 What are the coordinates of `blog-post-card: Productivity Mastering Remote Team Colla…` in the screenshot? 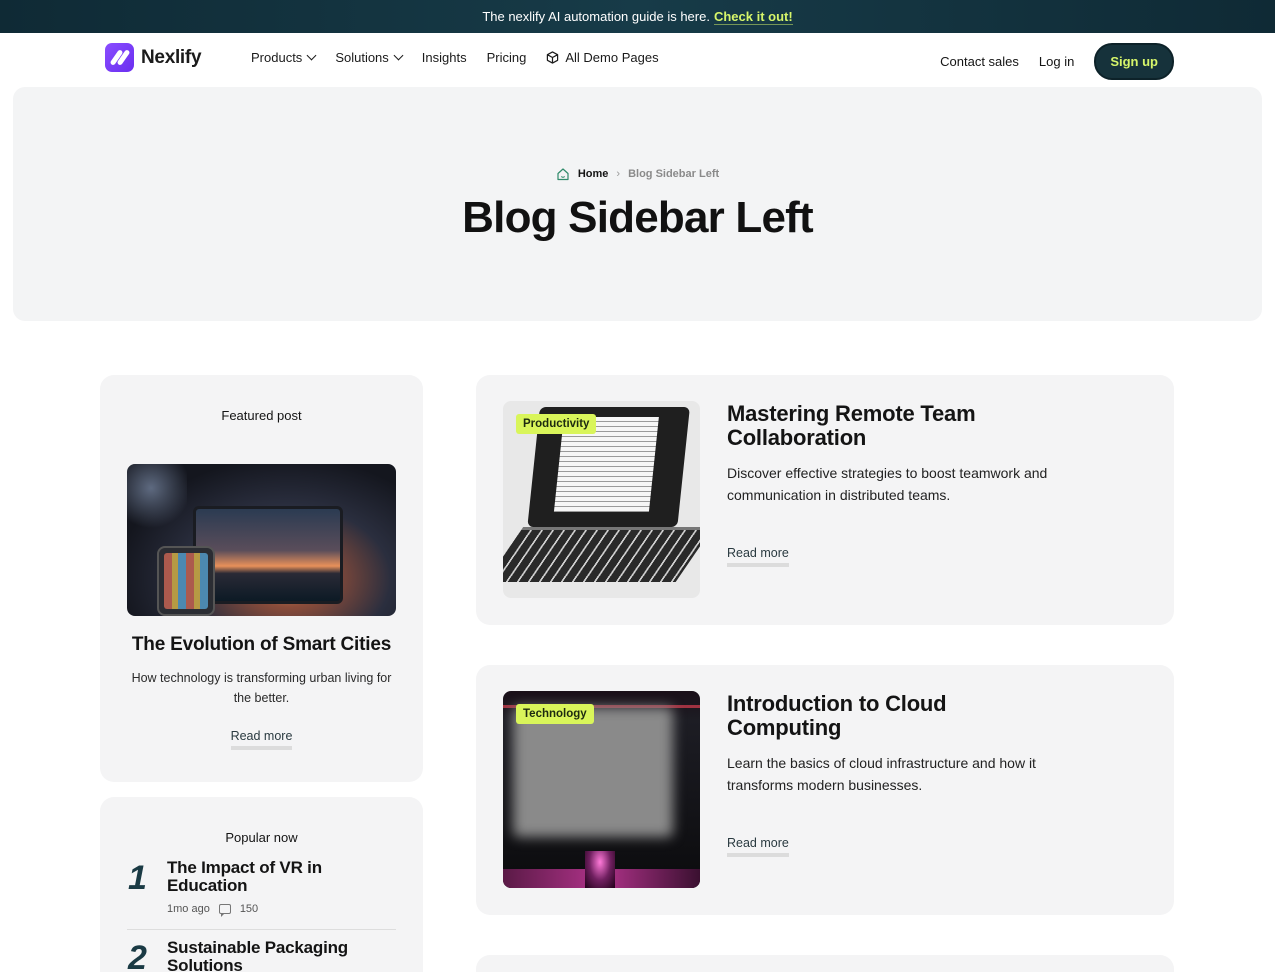 It's located at (825, 500).